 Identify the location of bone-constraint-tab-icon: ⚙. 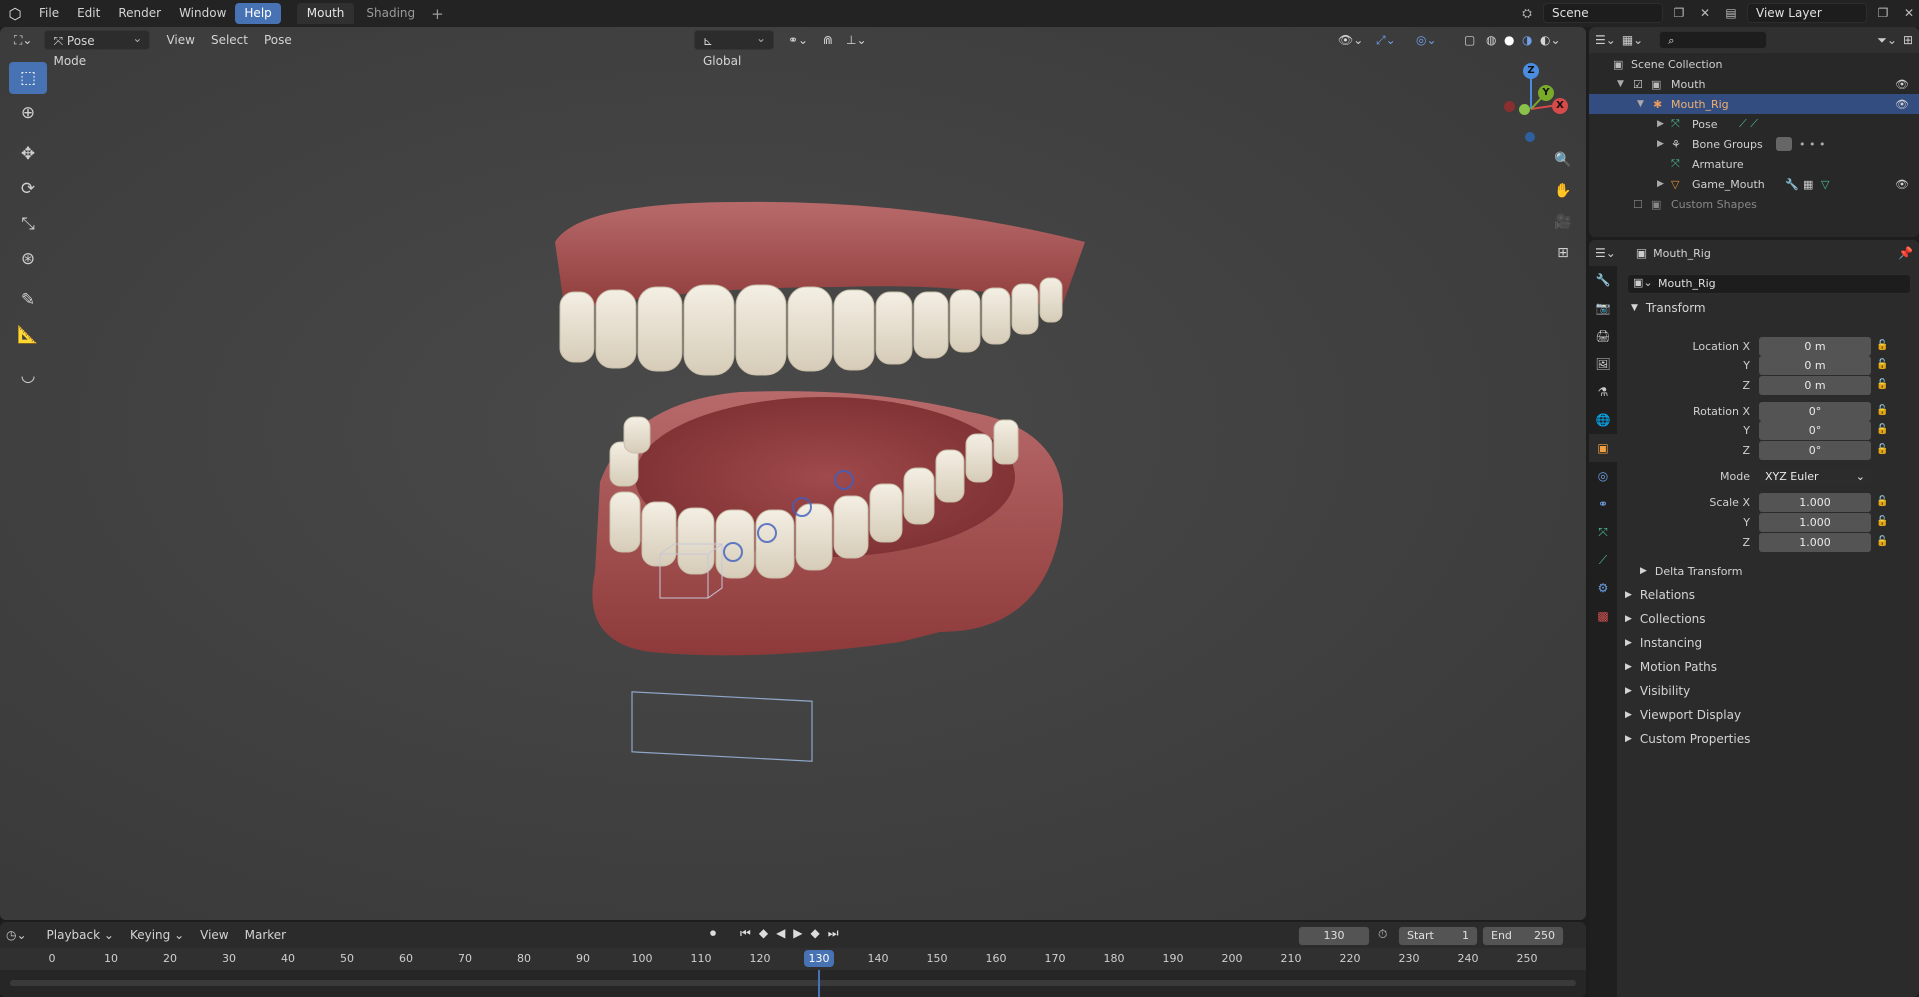
(1603, 588).